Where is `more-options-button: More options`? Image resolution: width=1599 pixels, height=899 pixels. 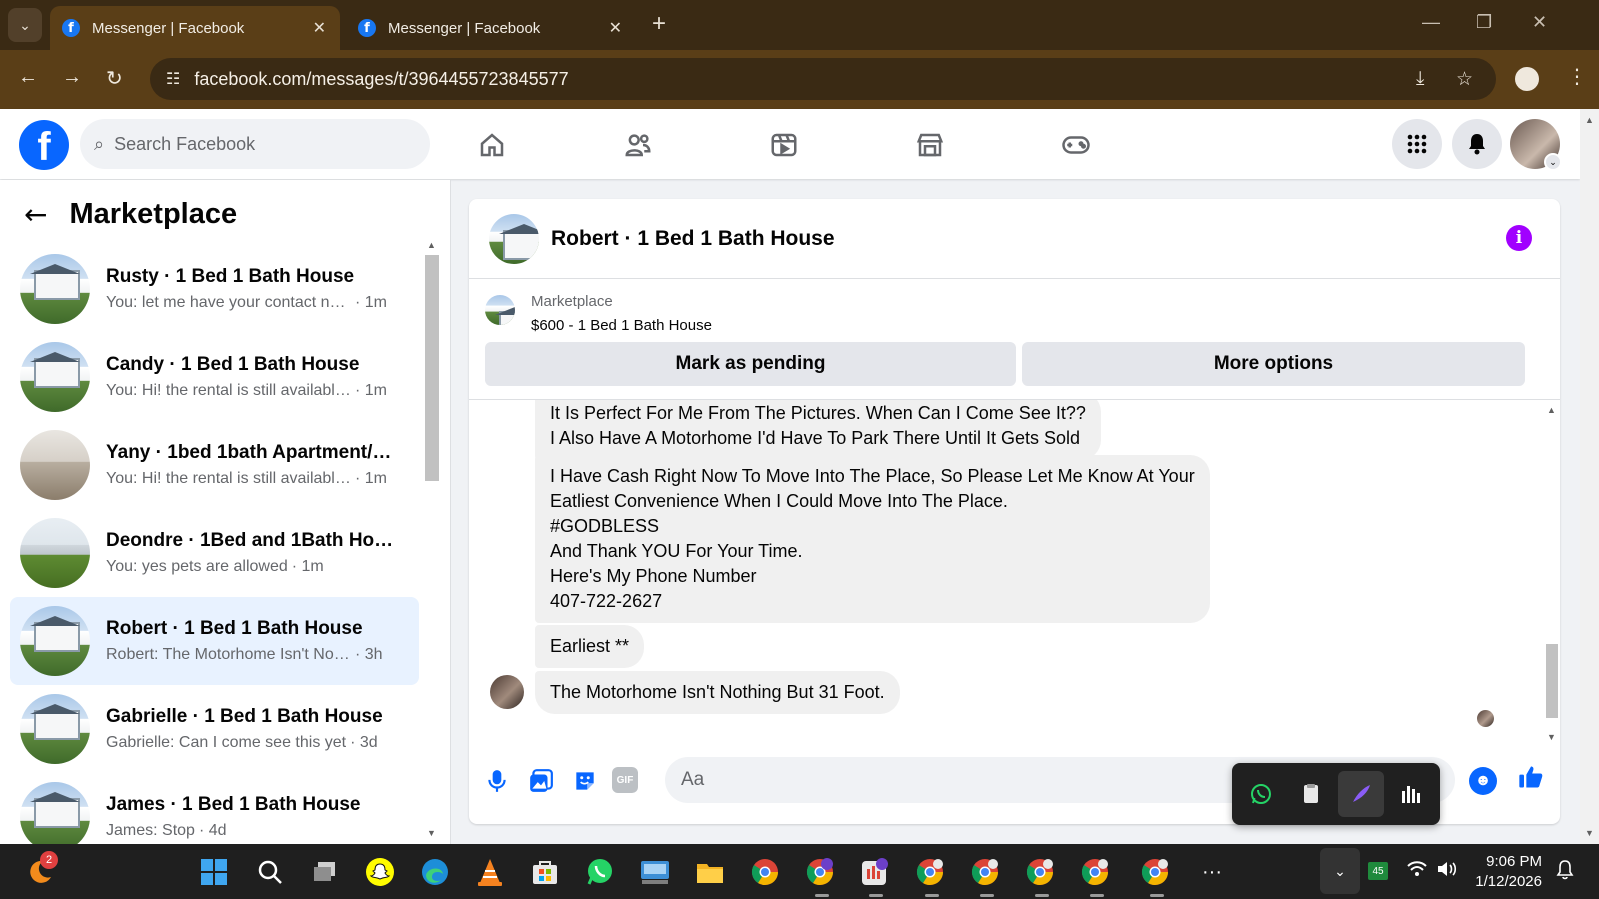
more-options-button: More options is located at coordinates (1273, 364).